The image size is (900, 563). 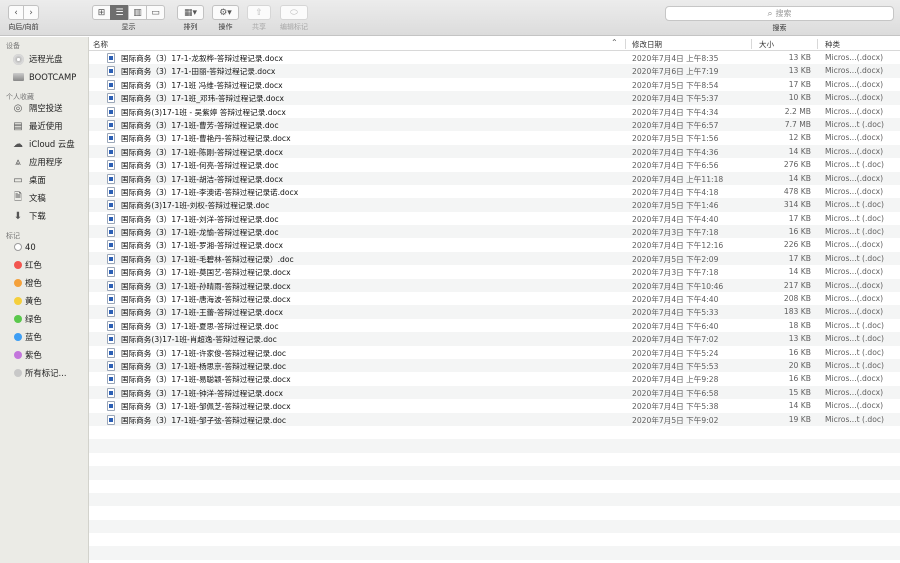 I want to click on sidebar-tag-2: 橙色, so click(x=44, y=283).